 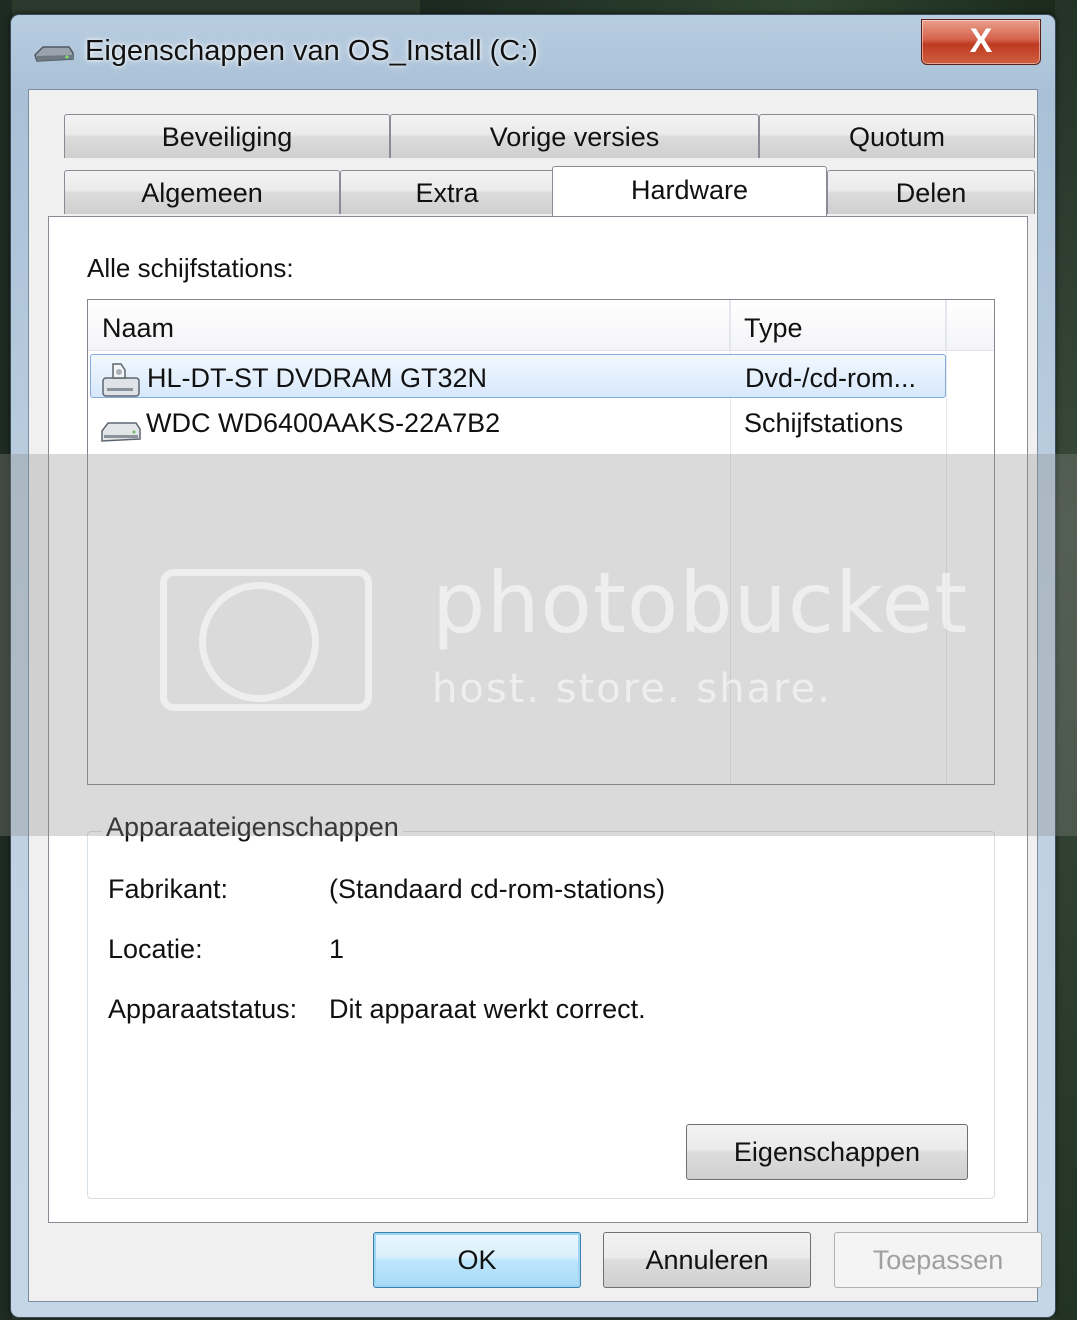 I want to click on tab-label: Algemeen, so click(x=202, y=193).